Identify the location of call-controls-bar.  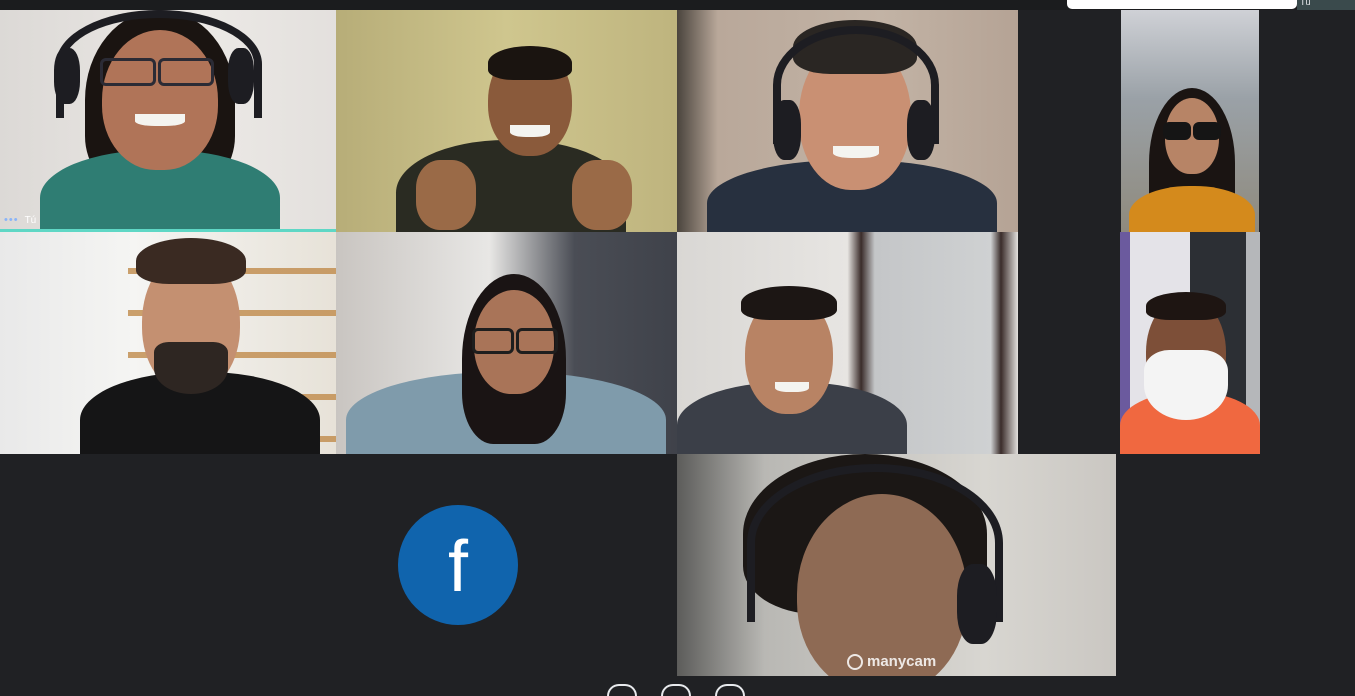
(680, 690).